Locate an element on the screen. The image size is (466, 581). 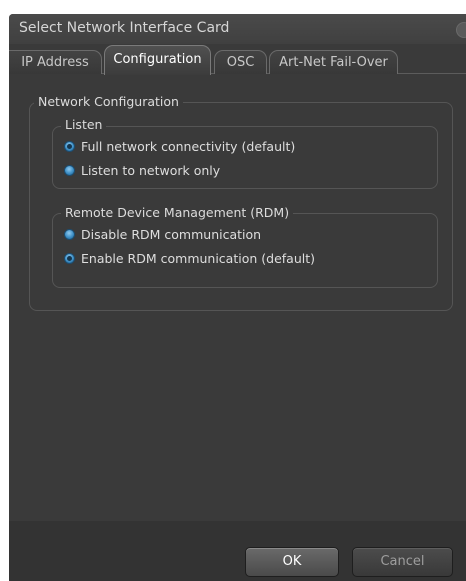
window-title: Select Network Interface Card is located at coordinates (124, 28).